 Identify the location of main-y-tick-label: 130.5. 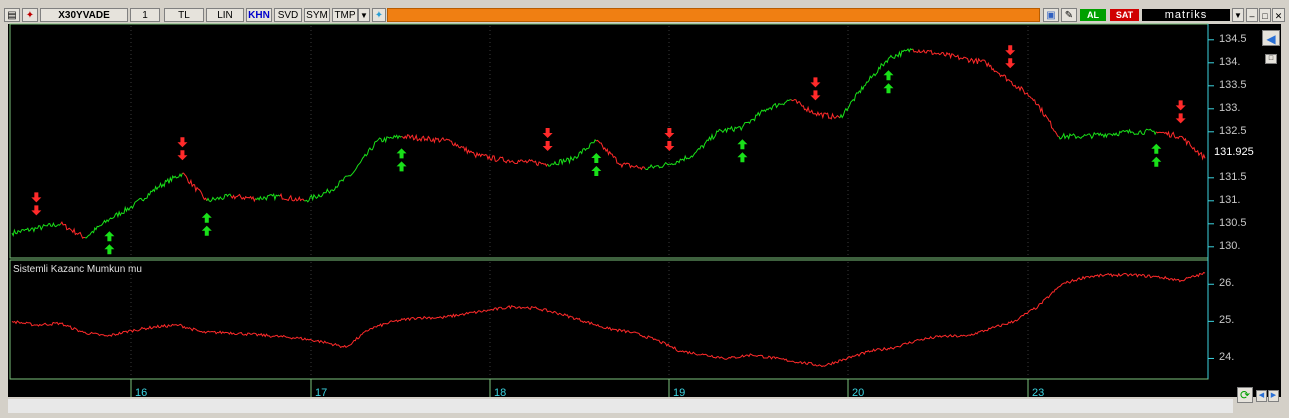
(1233, 222).